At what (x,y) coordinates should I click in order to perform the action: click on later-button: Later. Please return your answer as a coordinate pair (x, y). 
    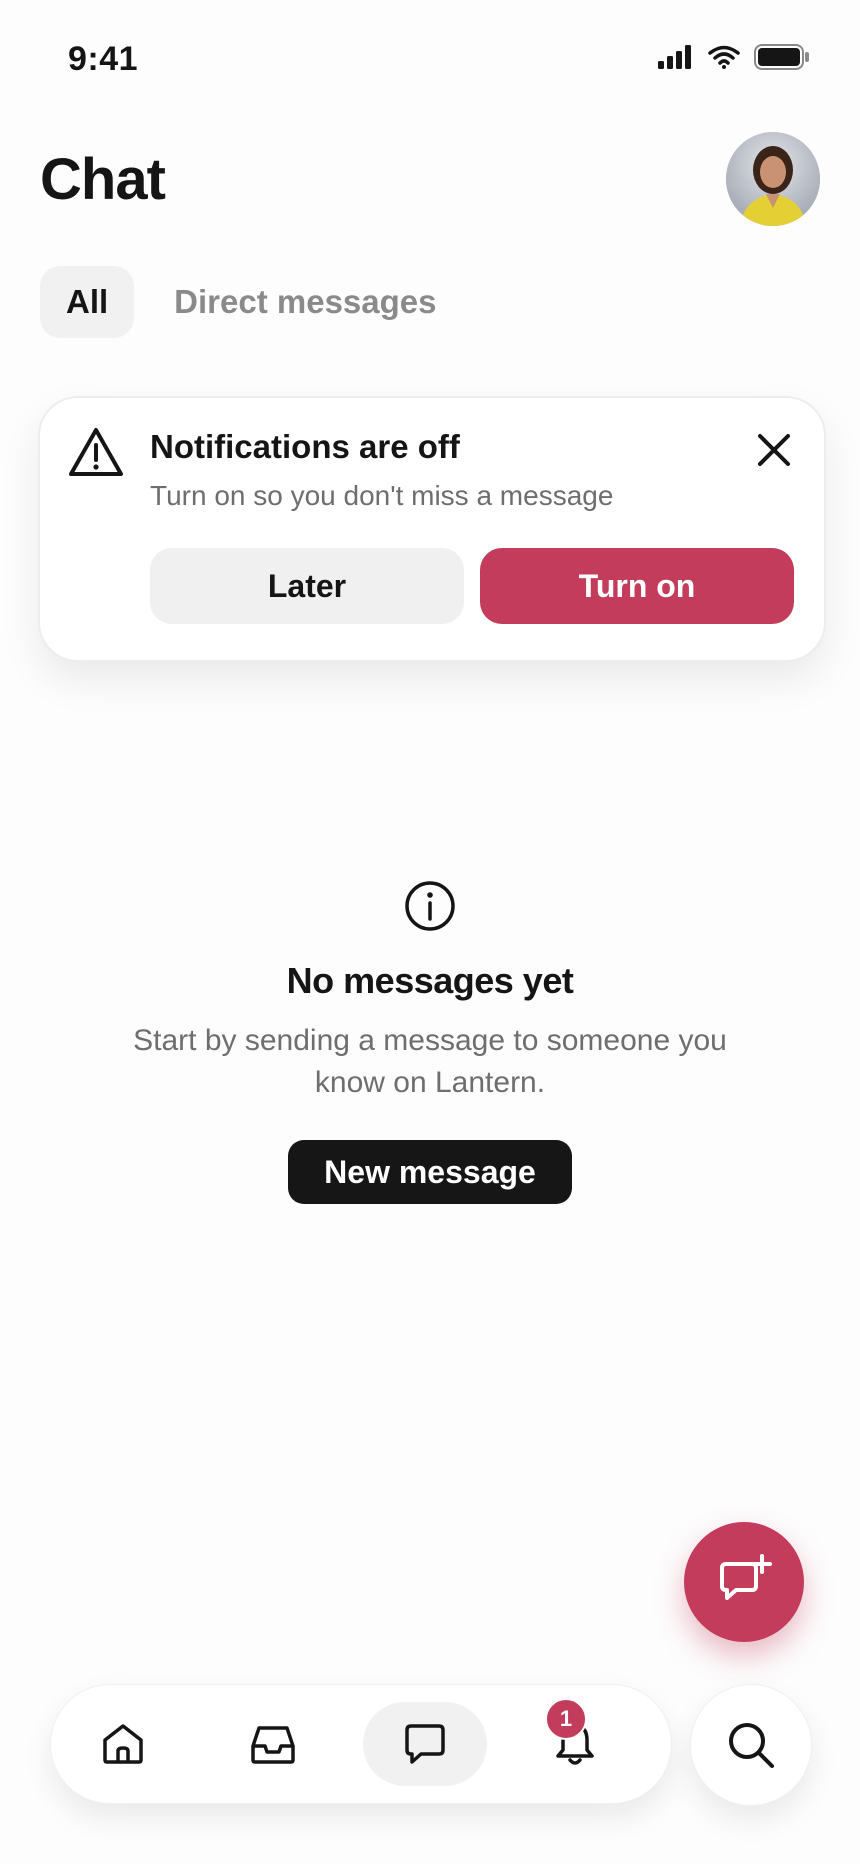
    Looking at the image, I should click on (307, 586).